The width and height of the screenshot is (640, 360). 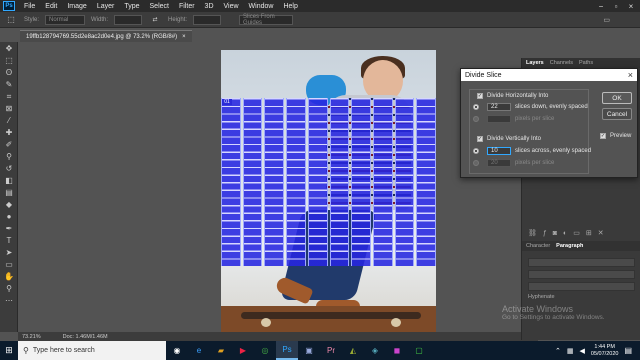 What do you see at coordinates (265, 350) in the screenshot?
I see `chrome-icon: ◎` at bounding box center [265, 350].